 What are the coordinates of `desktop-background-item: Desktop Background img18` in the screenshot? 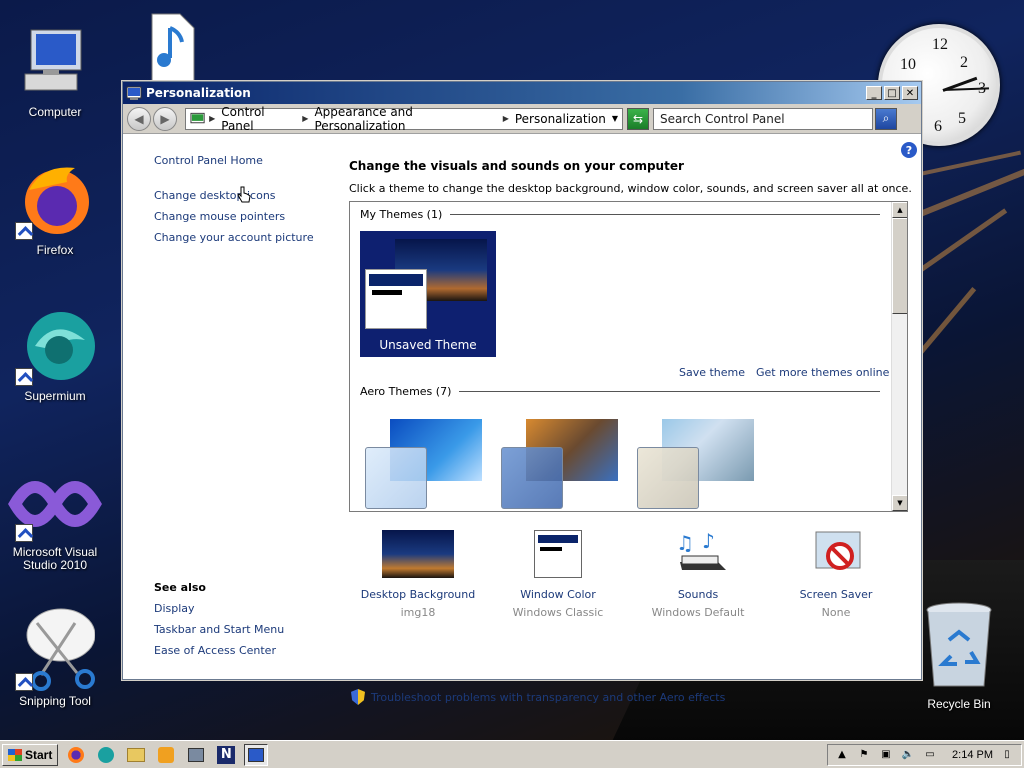 It's located at (418, 574).